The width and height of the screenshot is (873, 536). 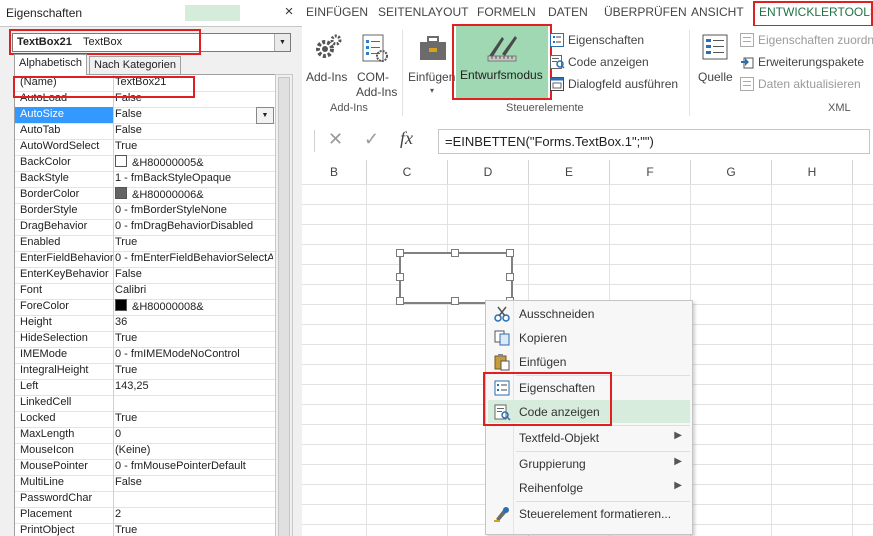 I want to click on property-row: Locked True, so click(x=145, y=419).